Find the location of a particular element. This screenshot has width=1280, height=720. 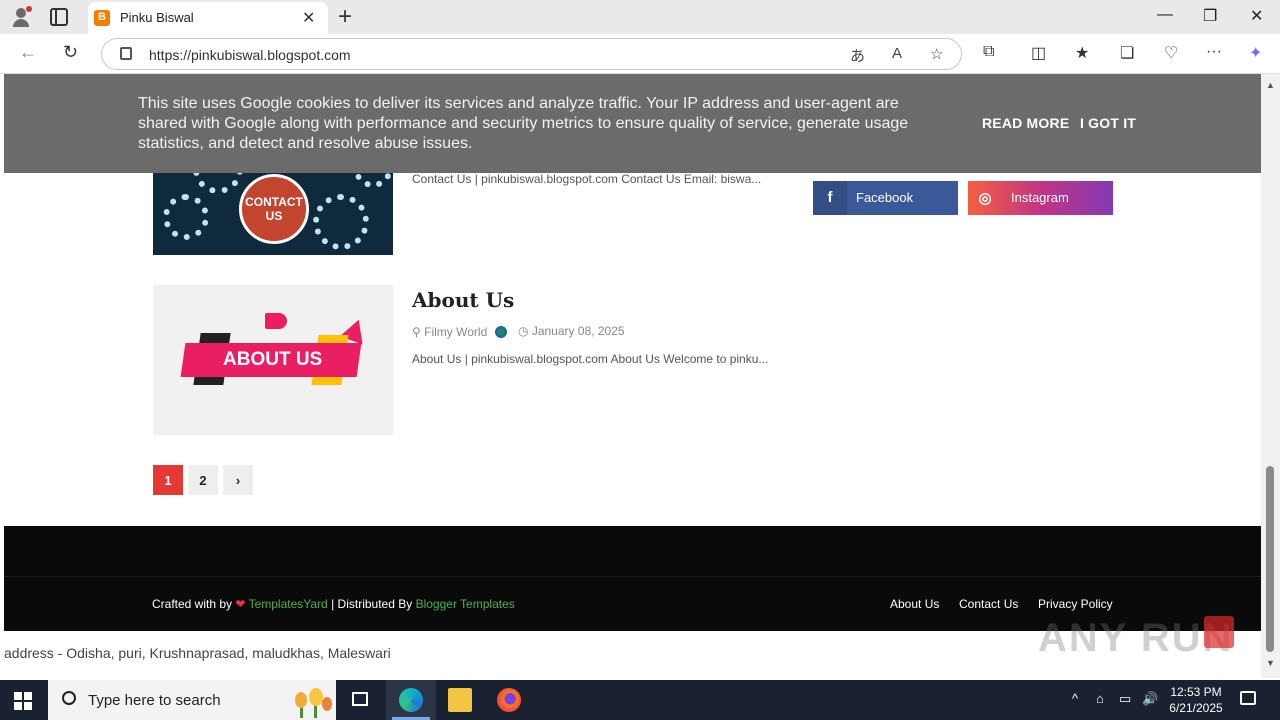

new-tab-button: + is located at coordinates (345, 17).